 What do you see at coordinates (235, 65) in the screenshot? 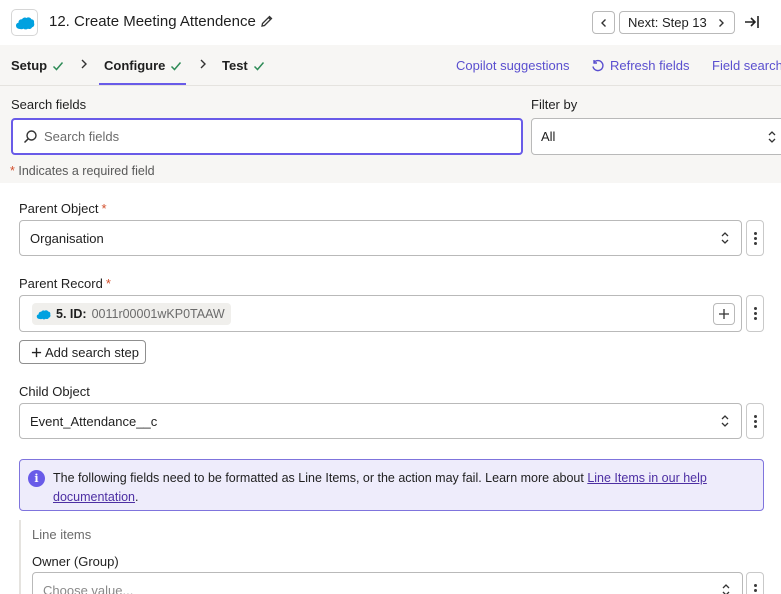
I see `tab-label: Test` at bounding box center [235, 65].